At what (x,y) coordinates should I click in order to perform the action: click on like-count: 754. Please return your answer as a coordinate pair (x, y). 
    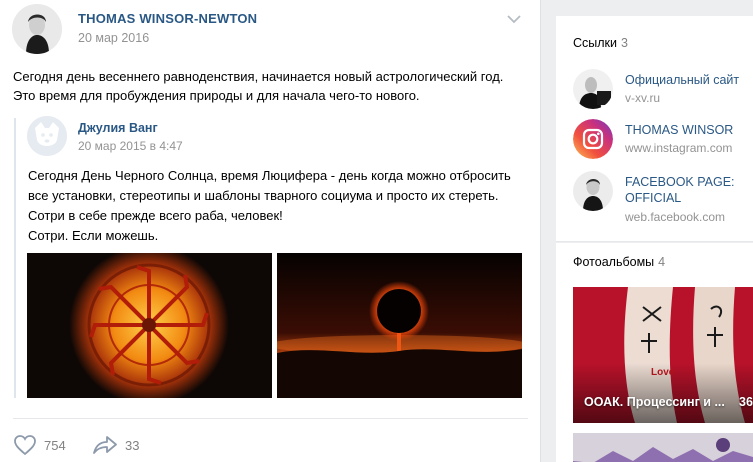
    Looking at the image, I should click on (55, 445).